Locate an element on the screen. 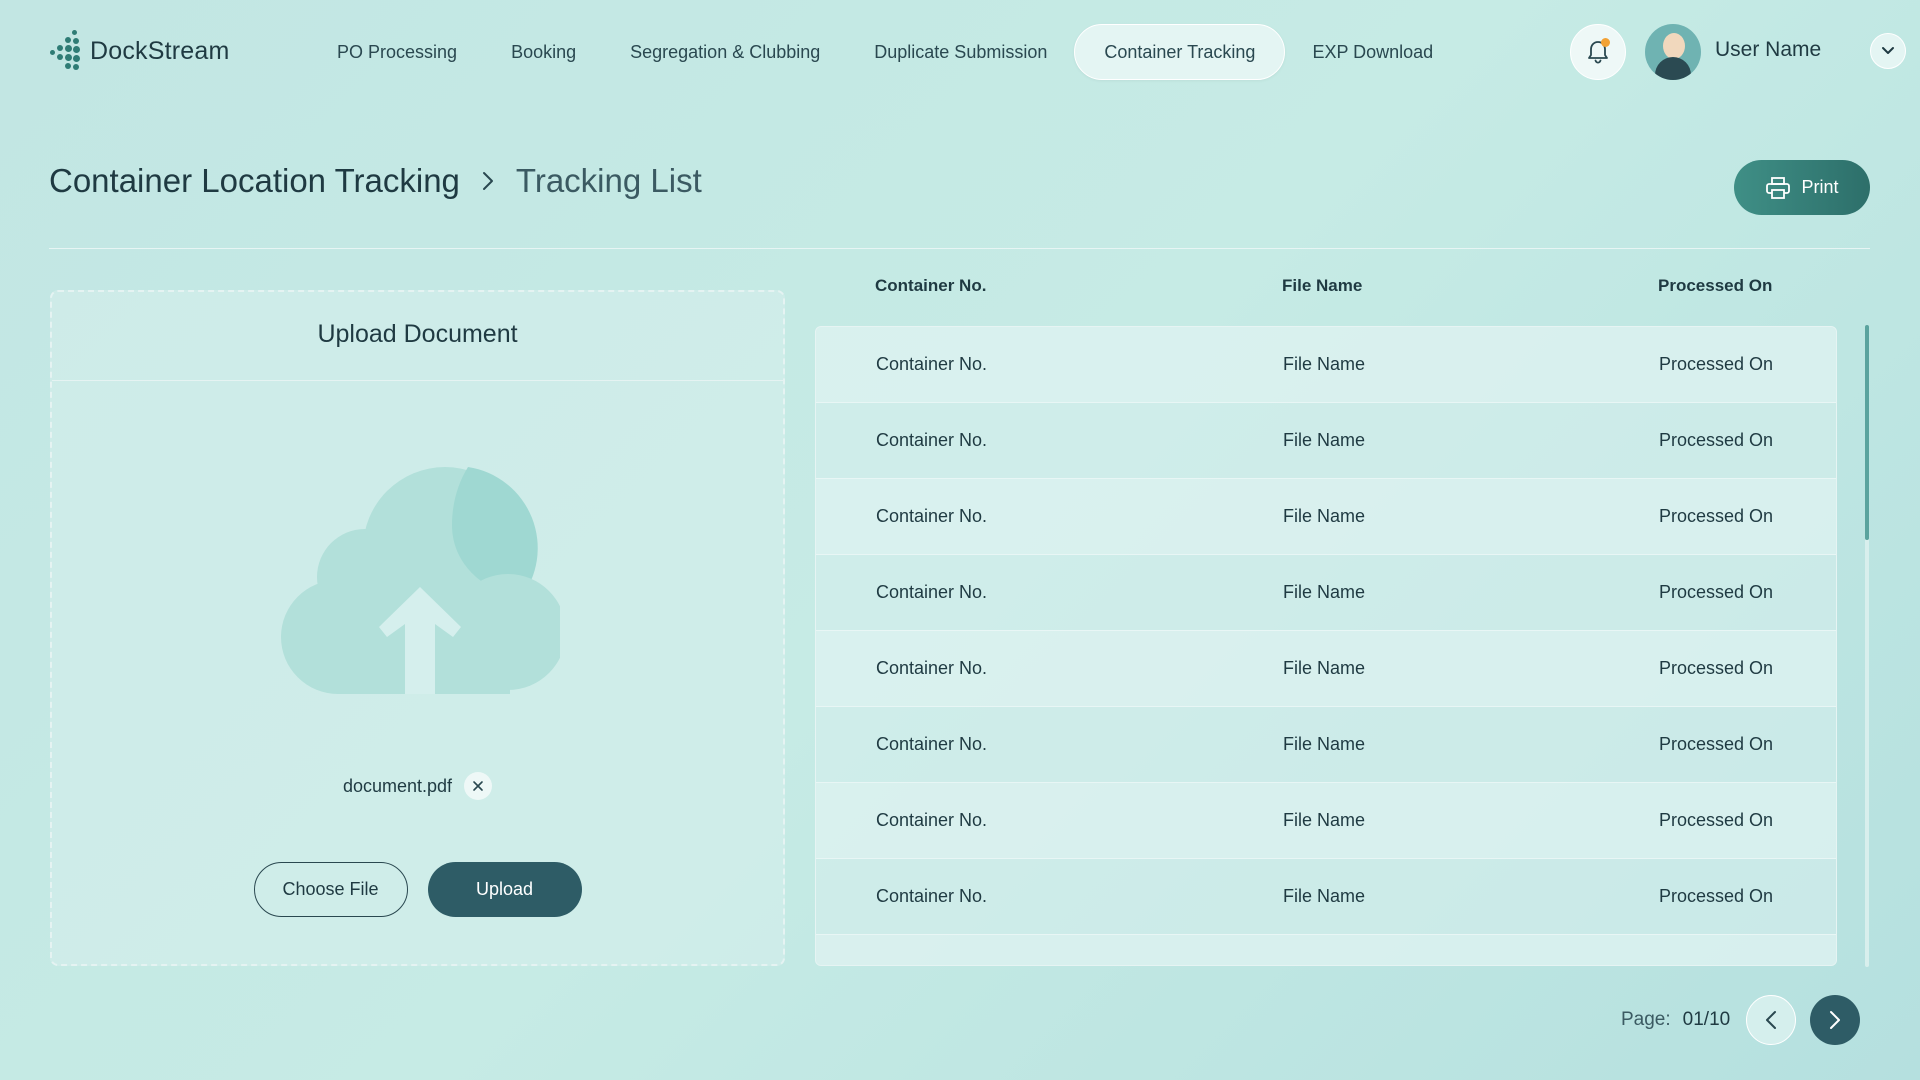 The width and height of the screenshot is (1920, 1080). app-name: DockStream is located at coordinates (160, 50).